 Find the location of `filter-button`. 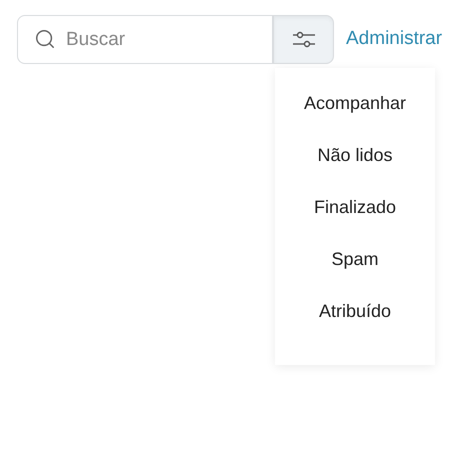

filter-button is located at coordinates (303, 39).